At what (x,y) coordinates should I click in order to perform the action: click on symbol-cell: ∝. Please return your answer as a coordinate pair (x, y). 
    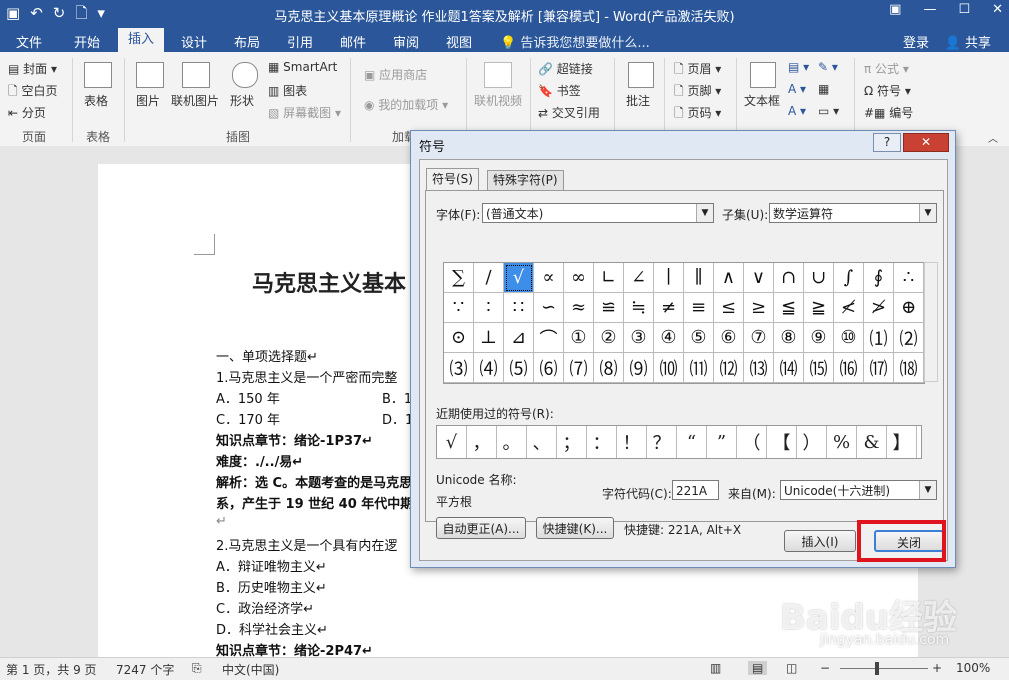
    Looking at the image, I should click on (549, 278).